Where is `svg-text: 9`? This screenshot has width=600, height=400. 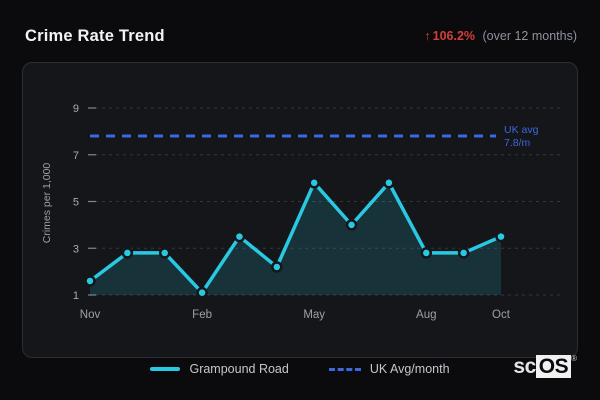 svg-text: 9 is located at coordinates (76, 109).